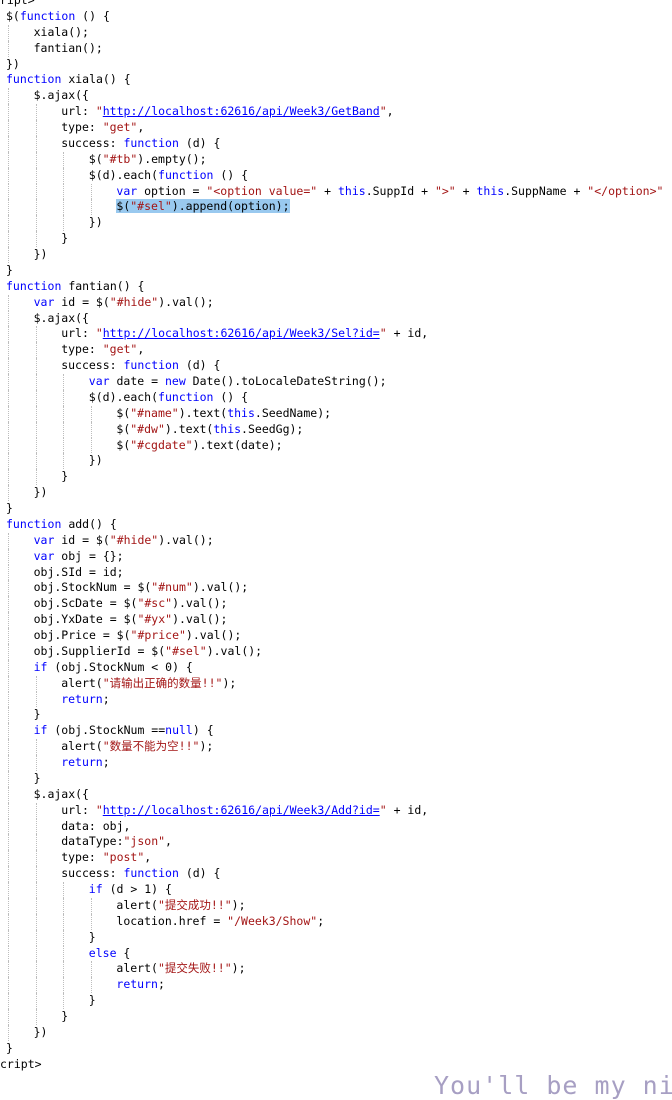 The image size is (672, 1100). I want to click on code-token: "提交失败!!", so click(194, 968).